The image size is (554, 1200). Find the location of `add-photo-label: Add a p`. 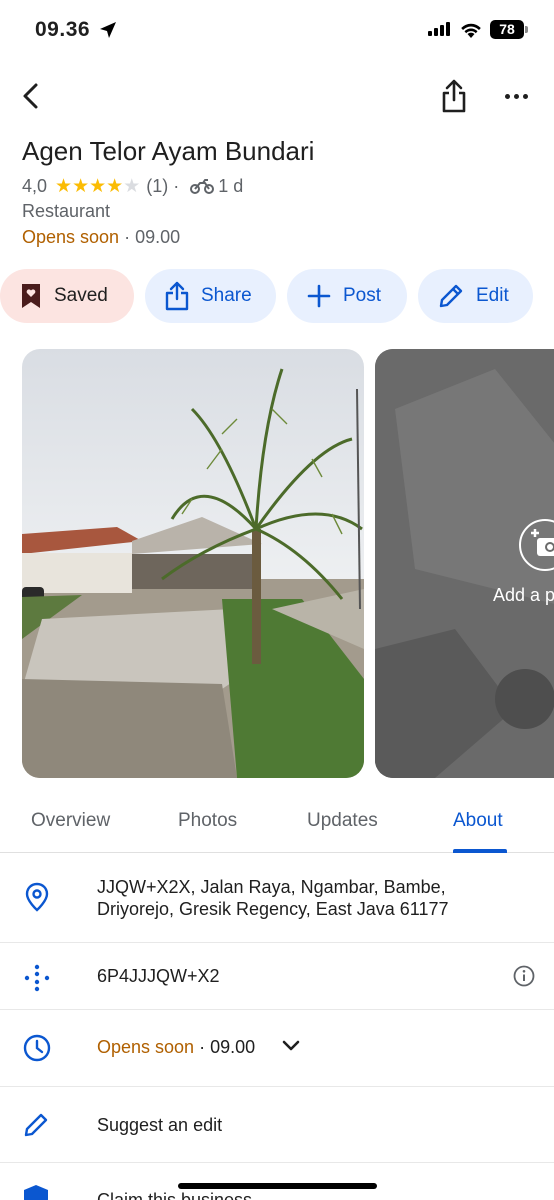

add-photo-label: Add a p is located at coordinates (523, 595).